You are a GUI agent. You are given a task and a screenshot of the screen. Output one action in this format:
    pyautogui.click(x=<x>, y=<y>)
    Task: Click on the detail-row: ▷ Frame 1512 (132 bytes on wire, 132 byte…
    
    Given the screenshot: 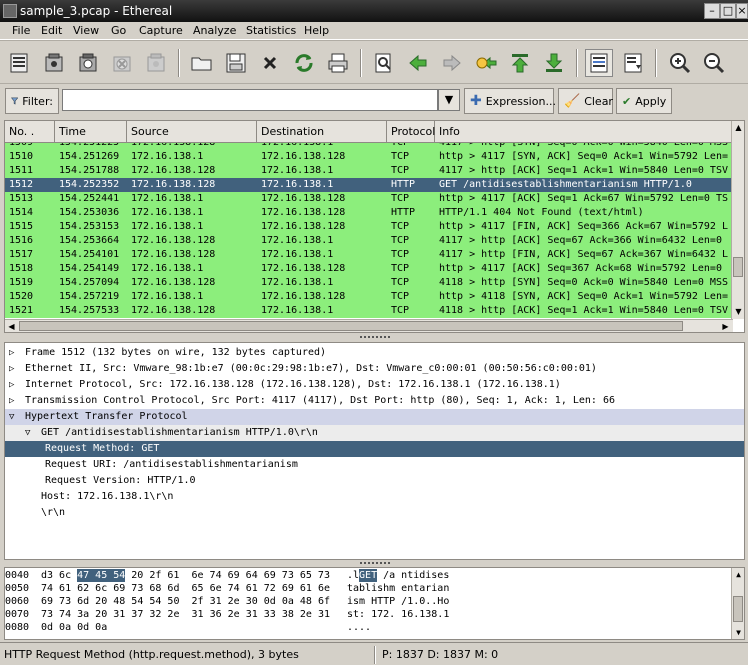 What is the action you would take?
    pyautogui.click(x=374, y=353)
    